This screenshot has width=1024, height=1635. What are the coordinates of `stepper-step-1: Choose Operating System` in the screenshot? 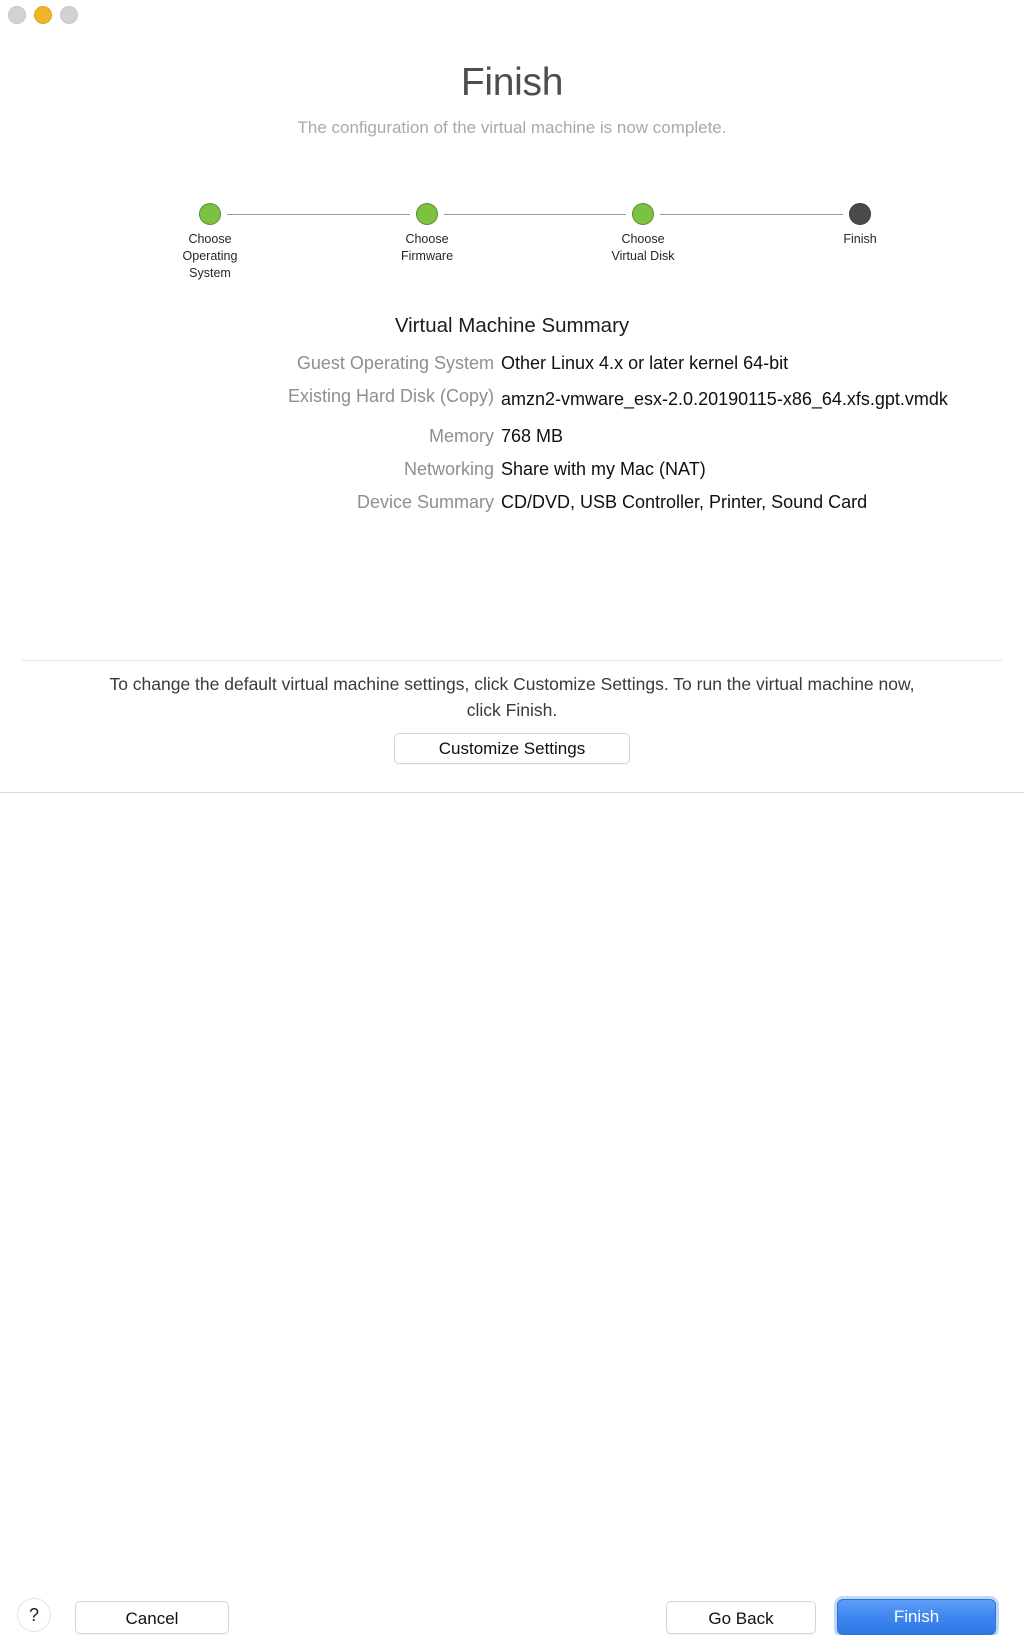 It's located at (210, 242).